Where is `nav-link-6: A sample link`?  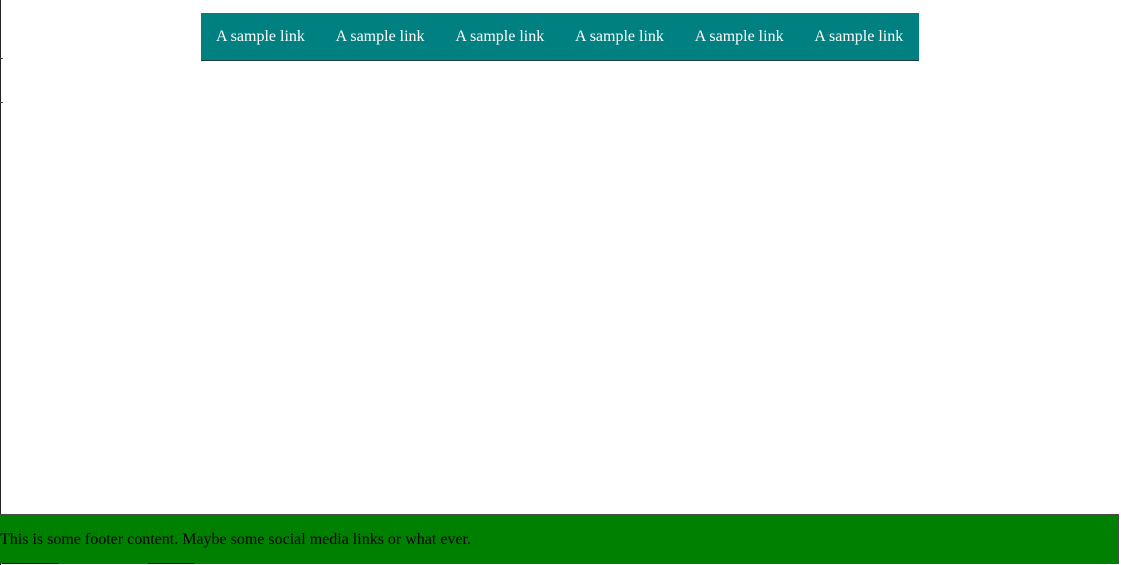 nav-link-6: A sample link is located at coordinates (859, 37).